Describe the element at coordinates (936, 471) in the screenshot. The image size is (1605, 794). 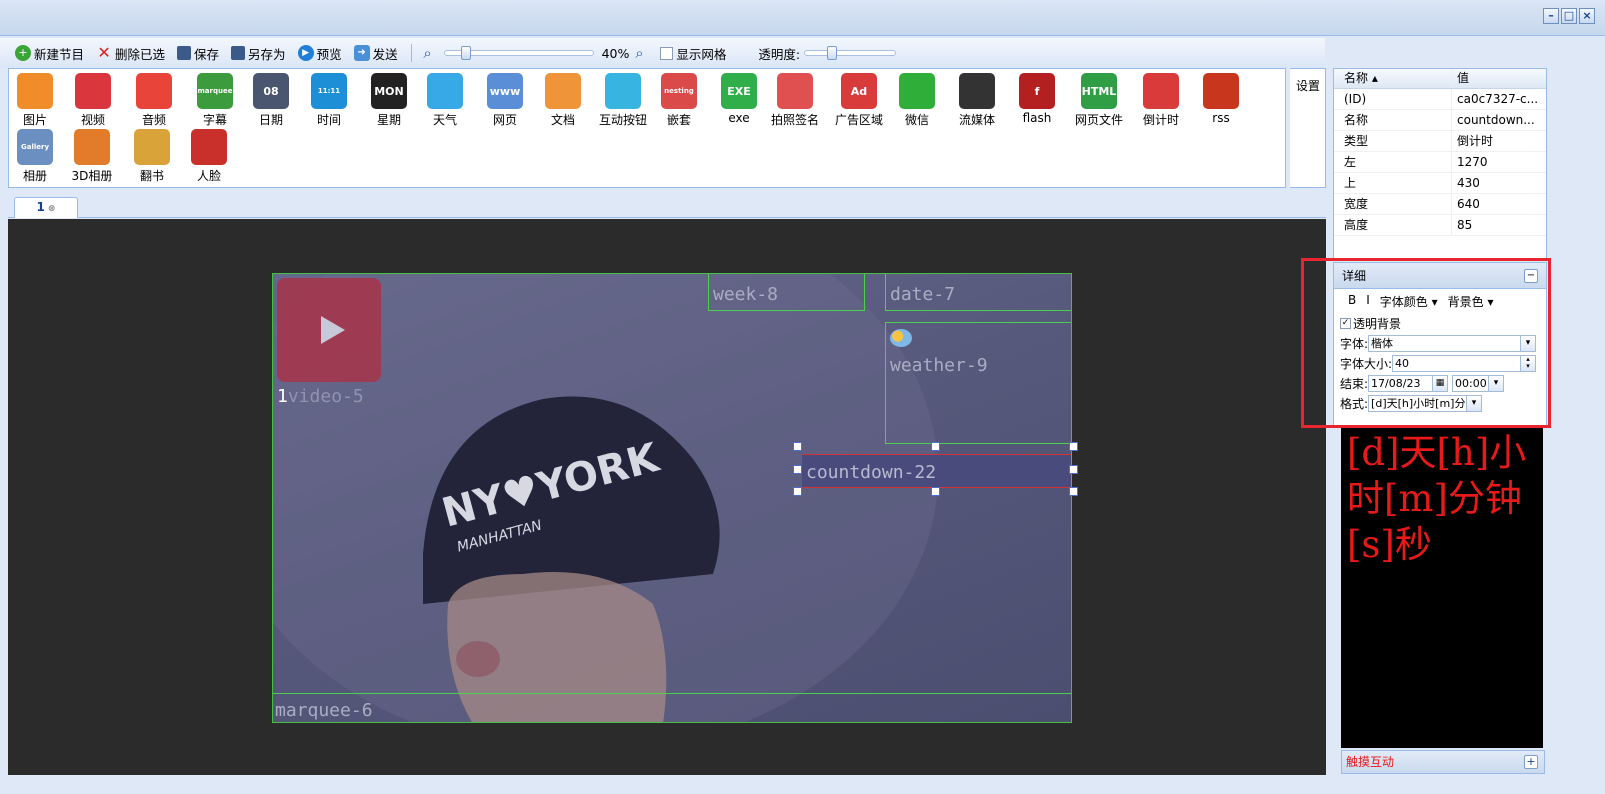
I see `countdown-region: countdown-22` at that location.